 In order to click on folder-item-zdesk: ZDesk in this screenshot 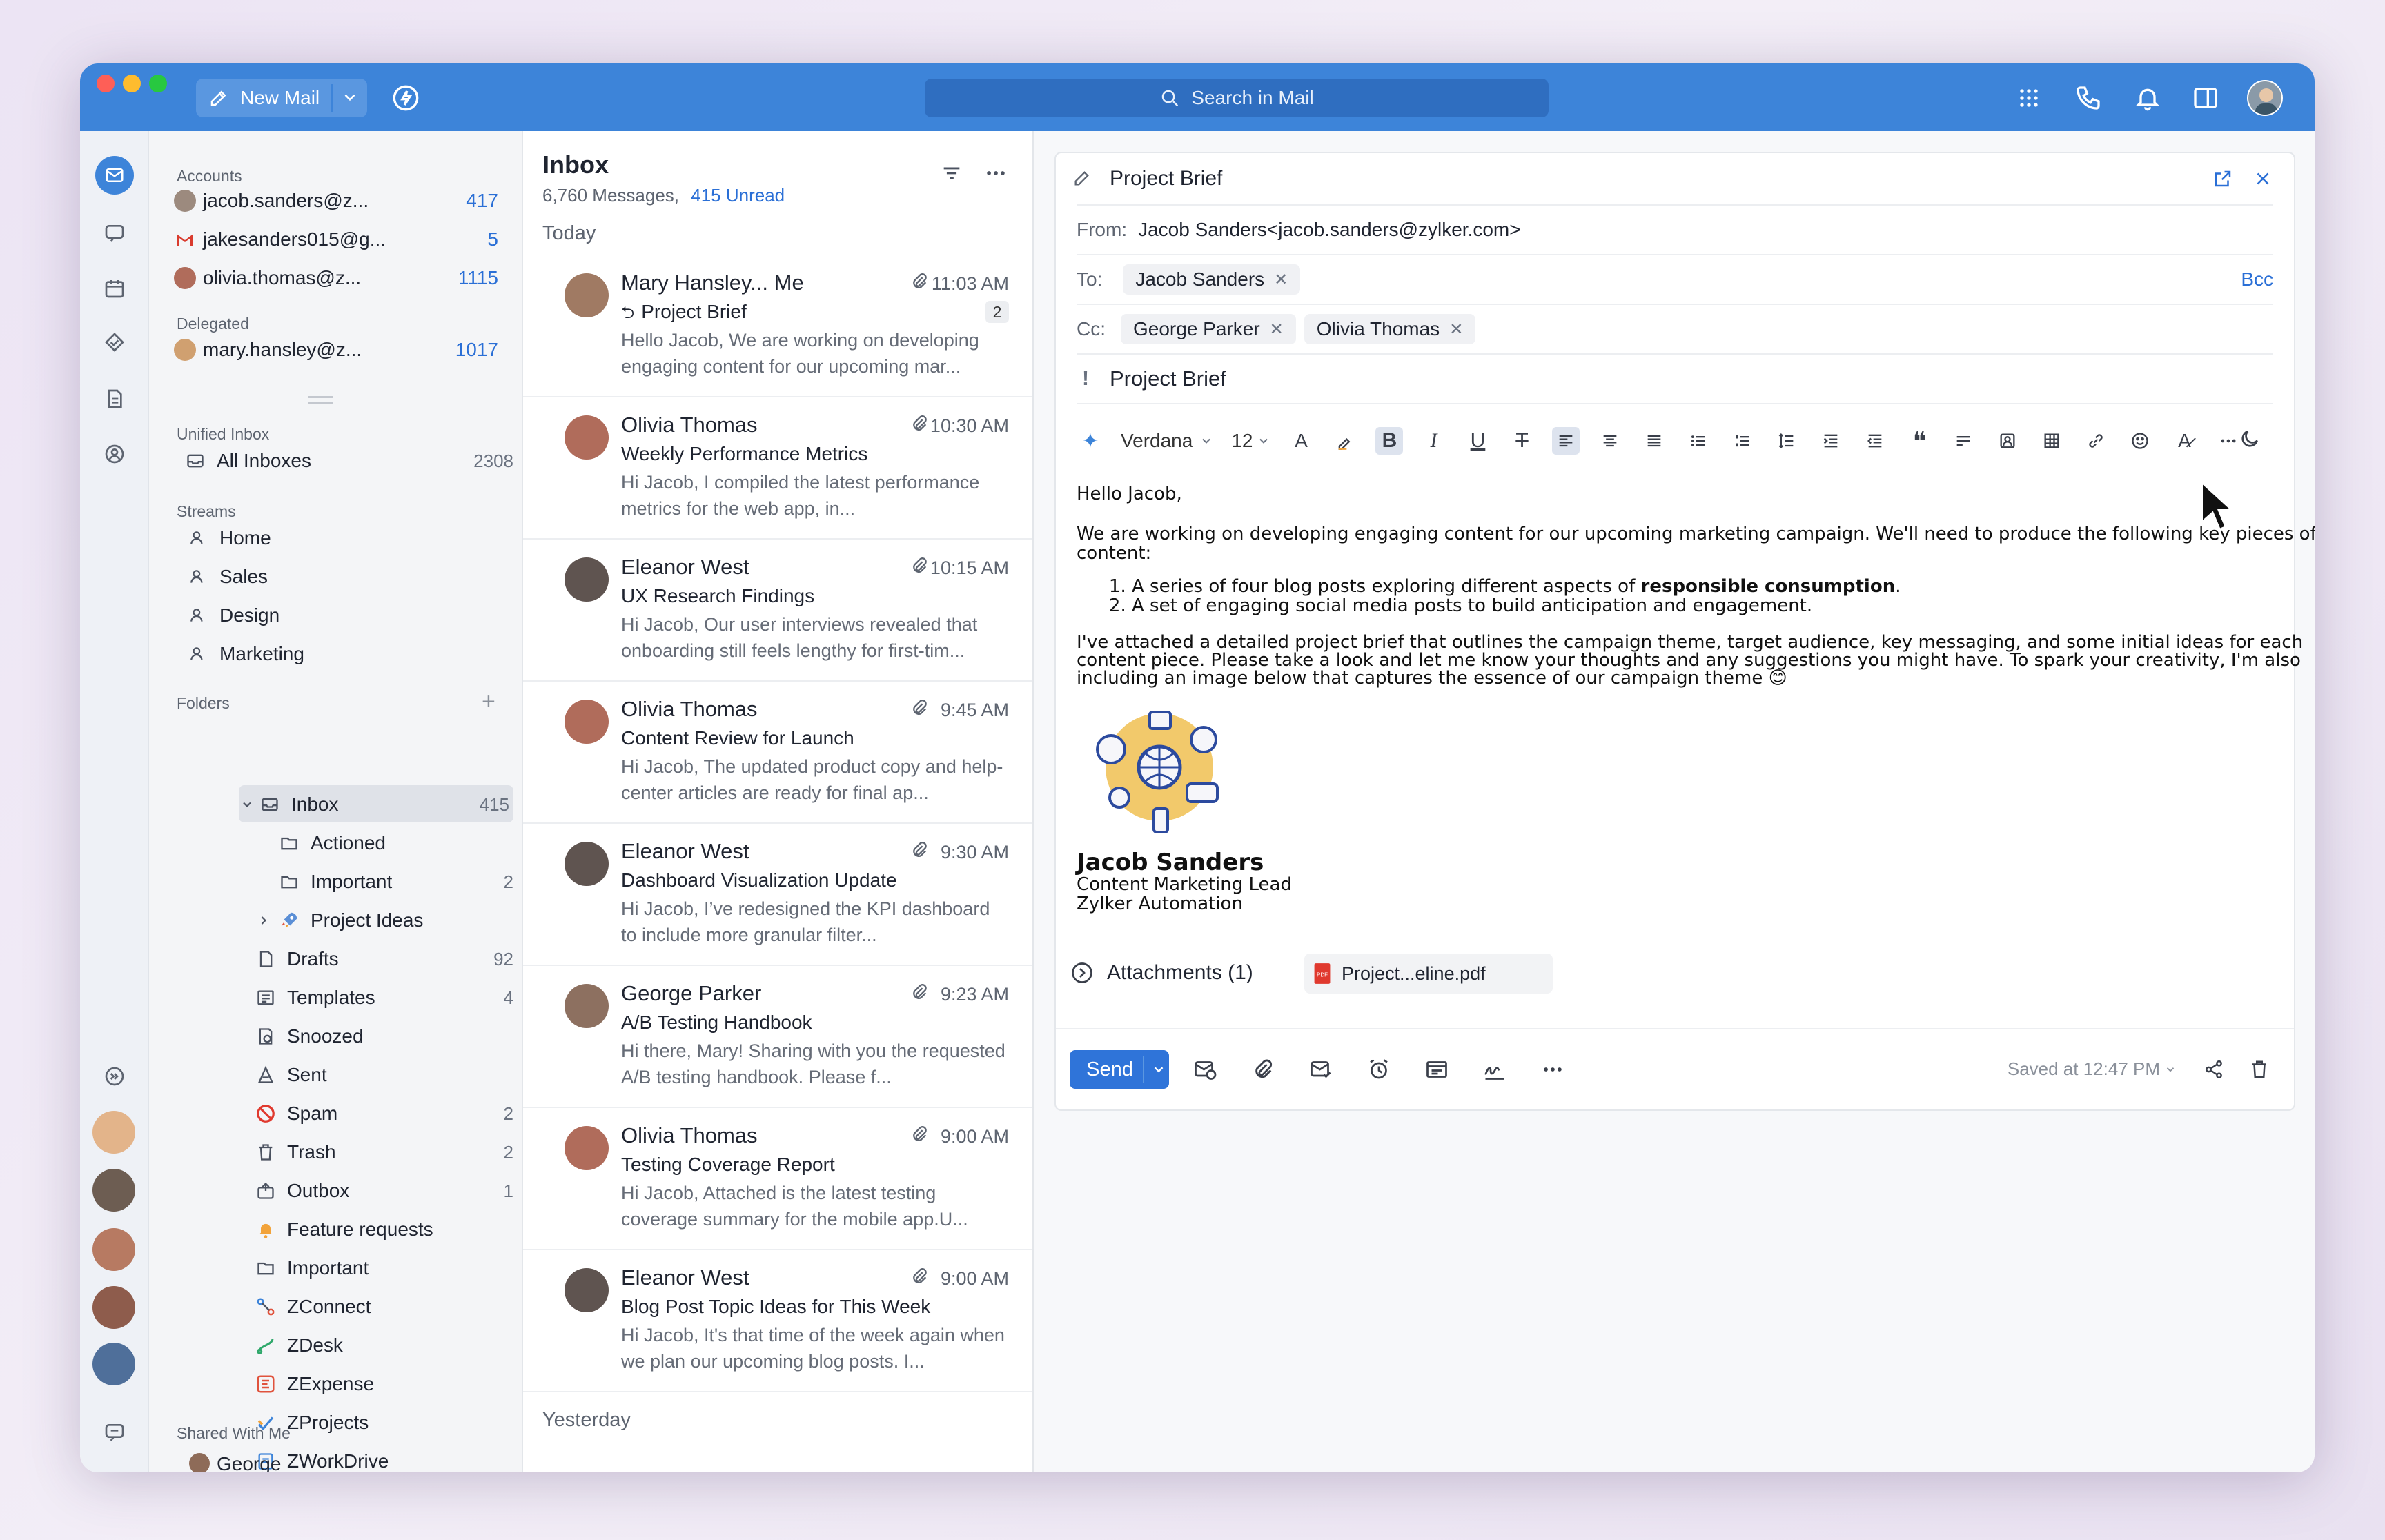, I will do `click(384, 1345)`.